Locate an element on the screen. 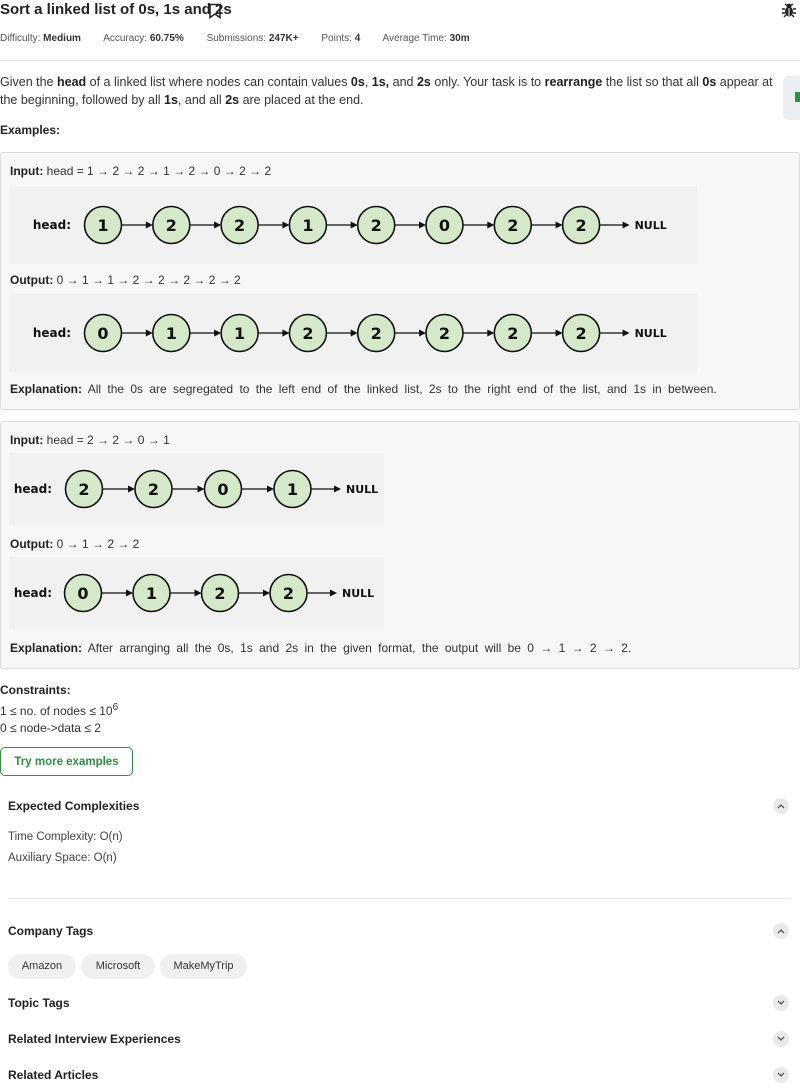  auxiliary-space: Auxiliary Space: O(n) is located at coordinates (62, 858).